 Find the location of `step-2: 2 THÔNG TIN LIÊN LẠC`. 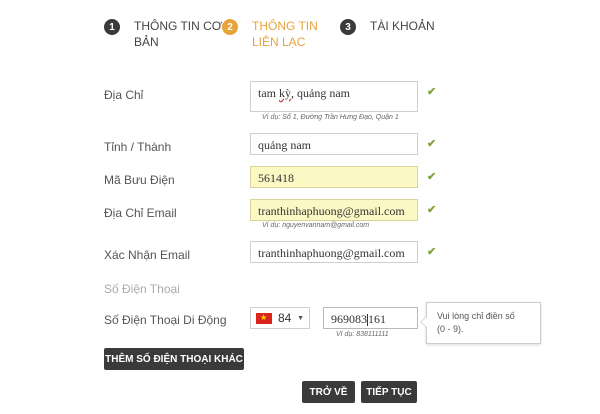

step-2: 2 THÔNG TIN LIÊN LẠC is located at coordinates (270, 34).